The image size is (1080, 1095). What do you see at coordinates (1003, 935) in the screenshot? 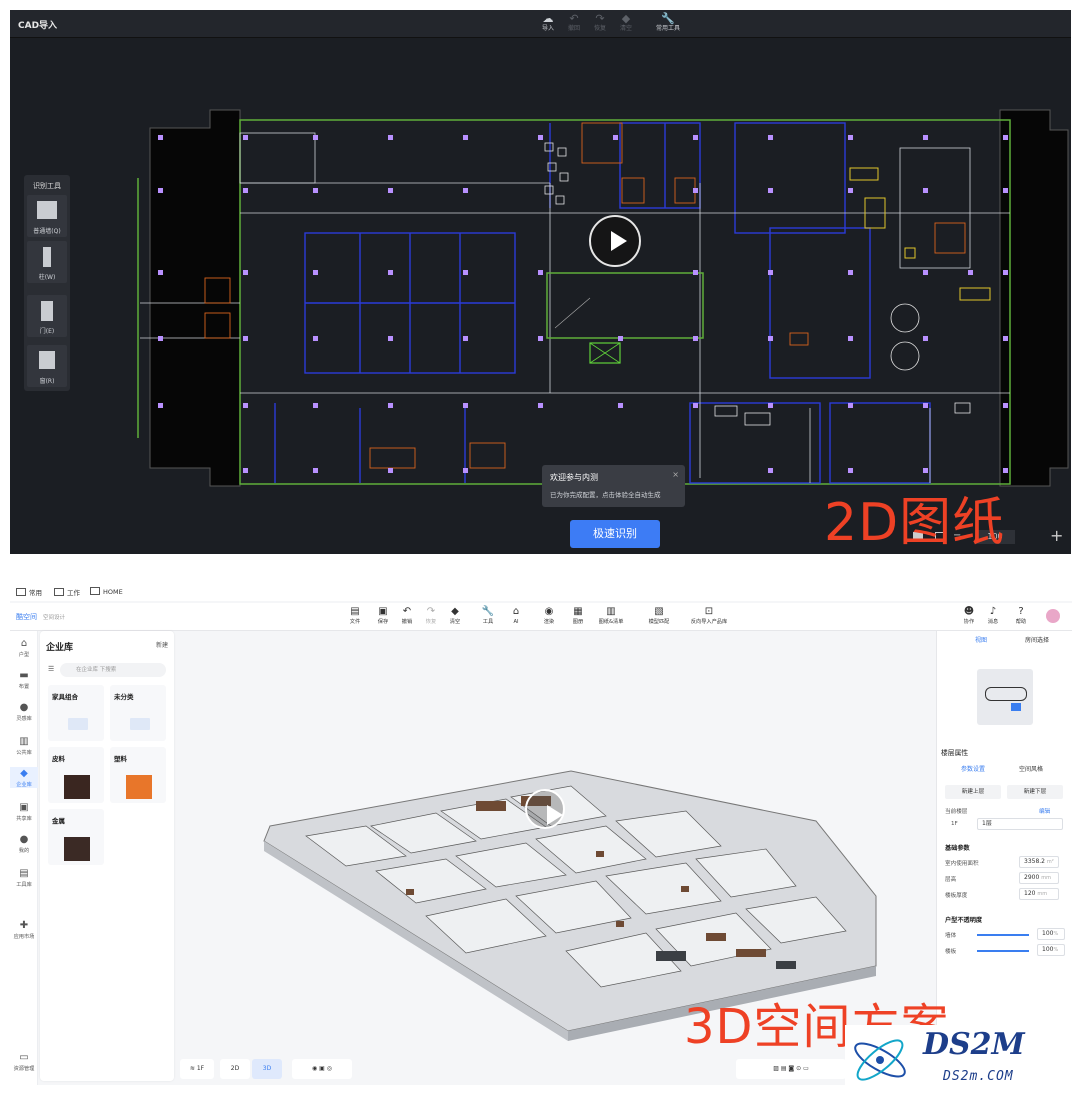
I see `wall-opacity-slider` at bounding box center [1003, 935].